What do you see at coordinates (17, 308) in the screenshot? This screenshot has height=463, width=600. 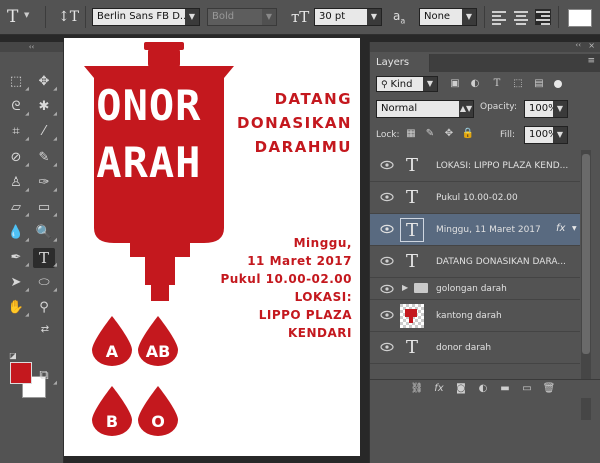 I see `hand-tool-icon: ✋ ◢` at bounding box center [17, 308].